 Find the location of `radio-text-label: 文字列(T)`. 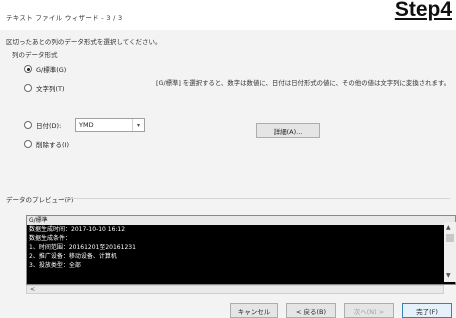

radio-text-label: 文字列(T) is located at coordinates (50, 89).